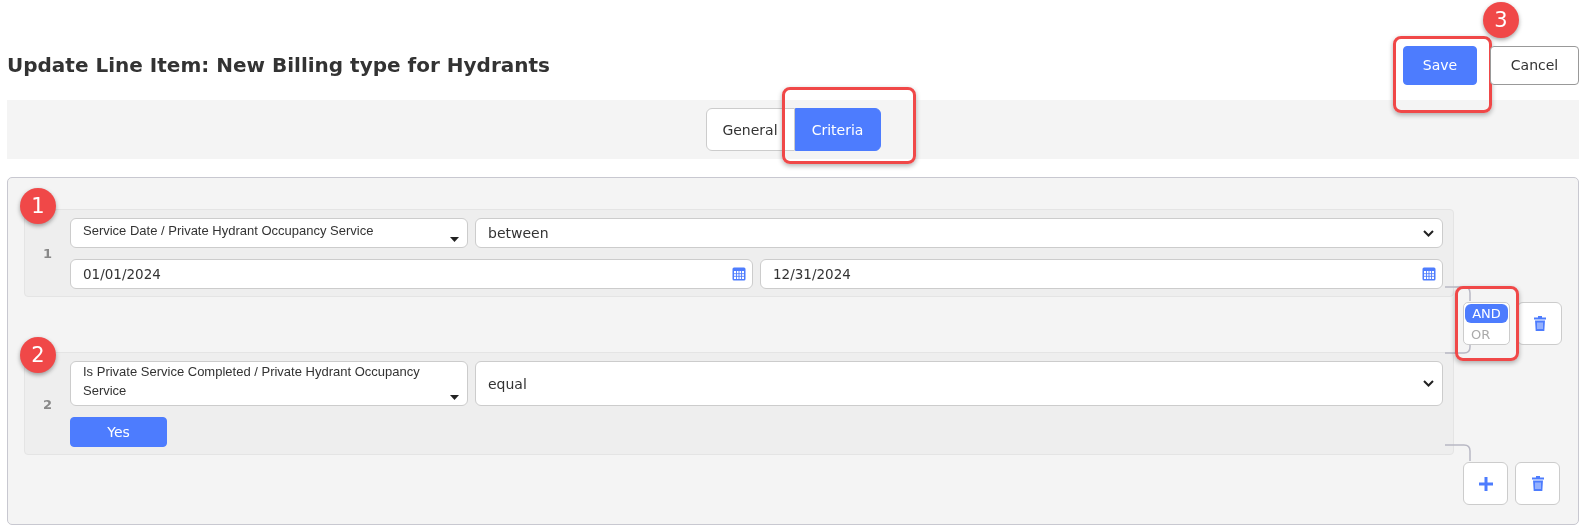 This screenshot has height=527, width=1590. I want to click on cancel-button: Cancel, so click(1534, 65).